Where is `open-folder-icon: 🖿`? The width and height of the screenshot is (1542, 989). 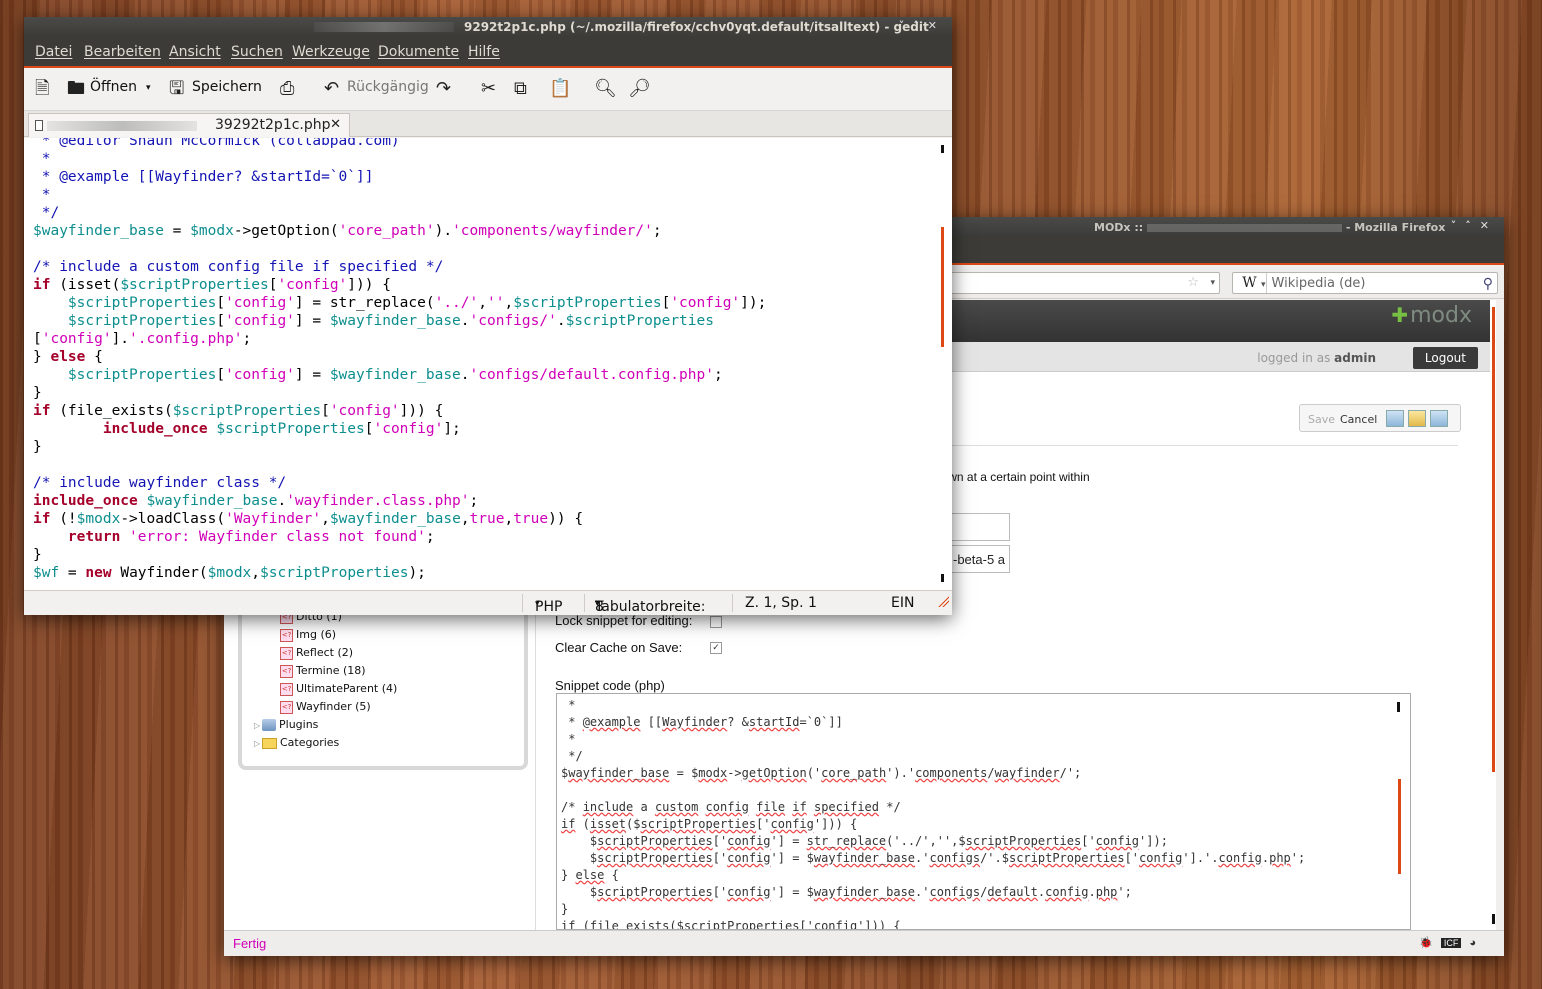
open-folder-icon: 🖿 is located at coordinates (76, 89).